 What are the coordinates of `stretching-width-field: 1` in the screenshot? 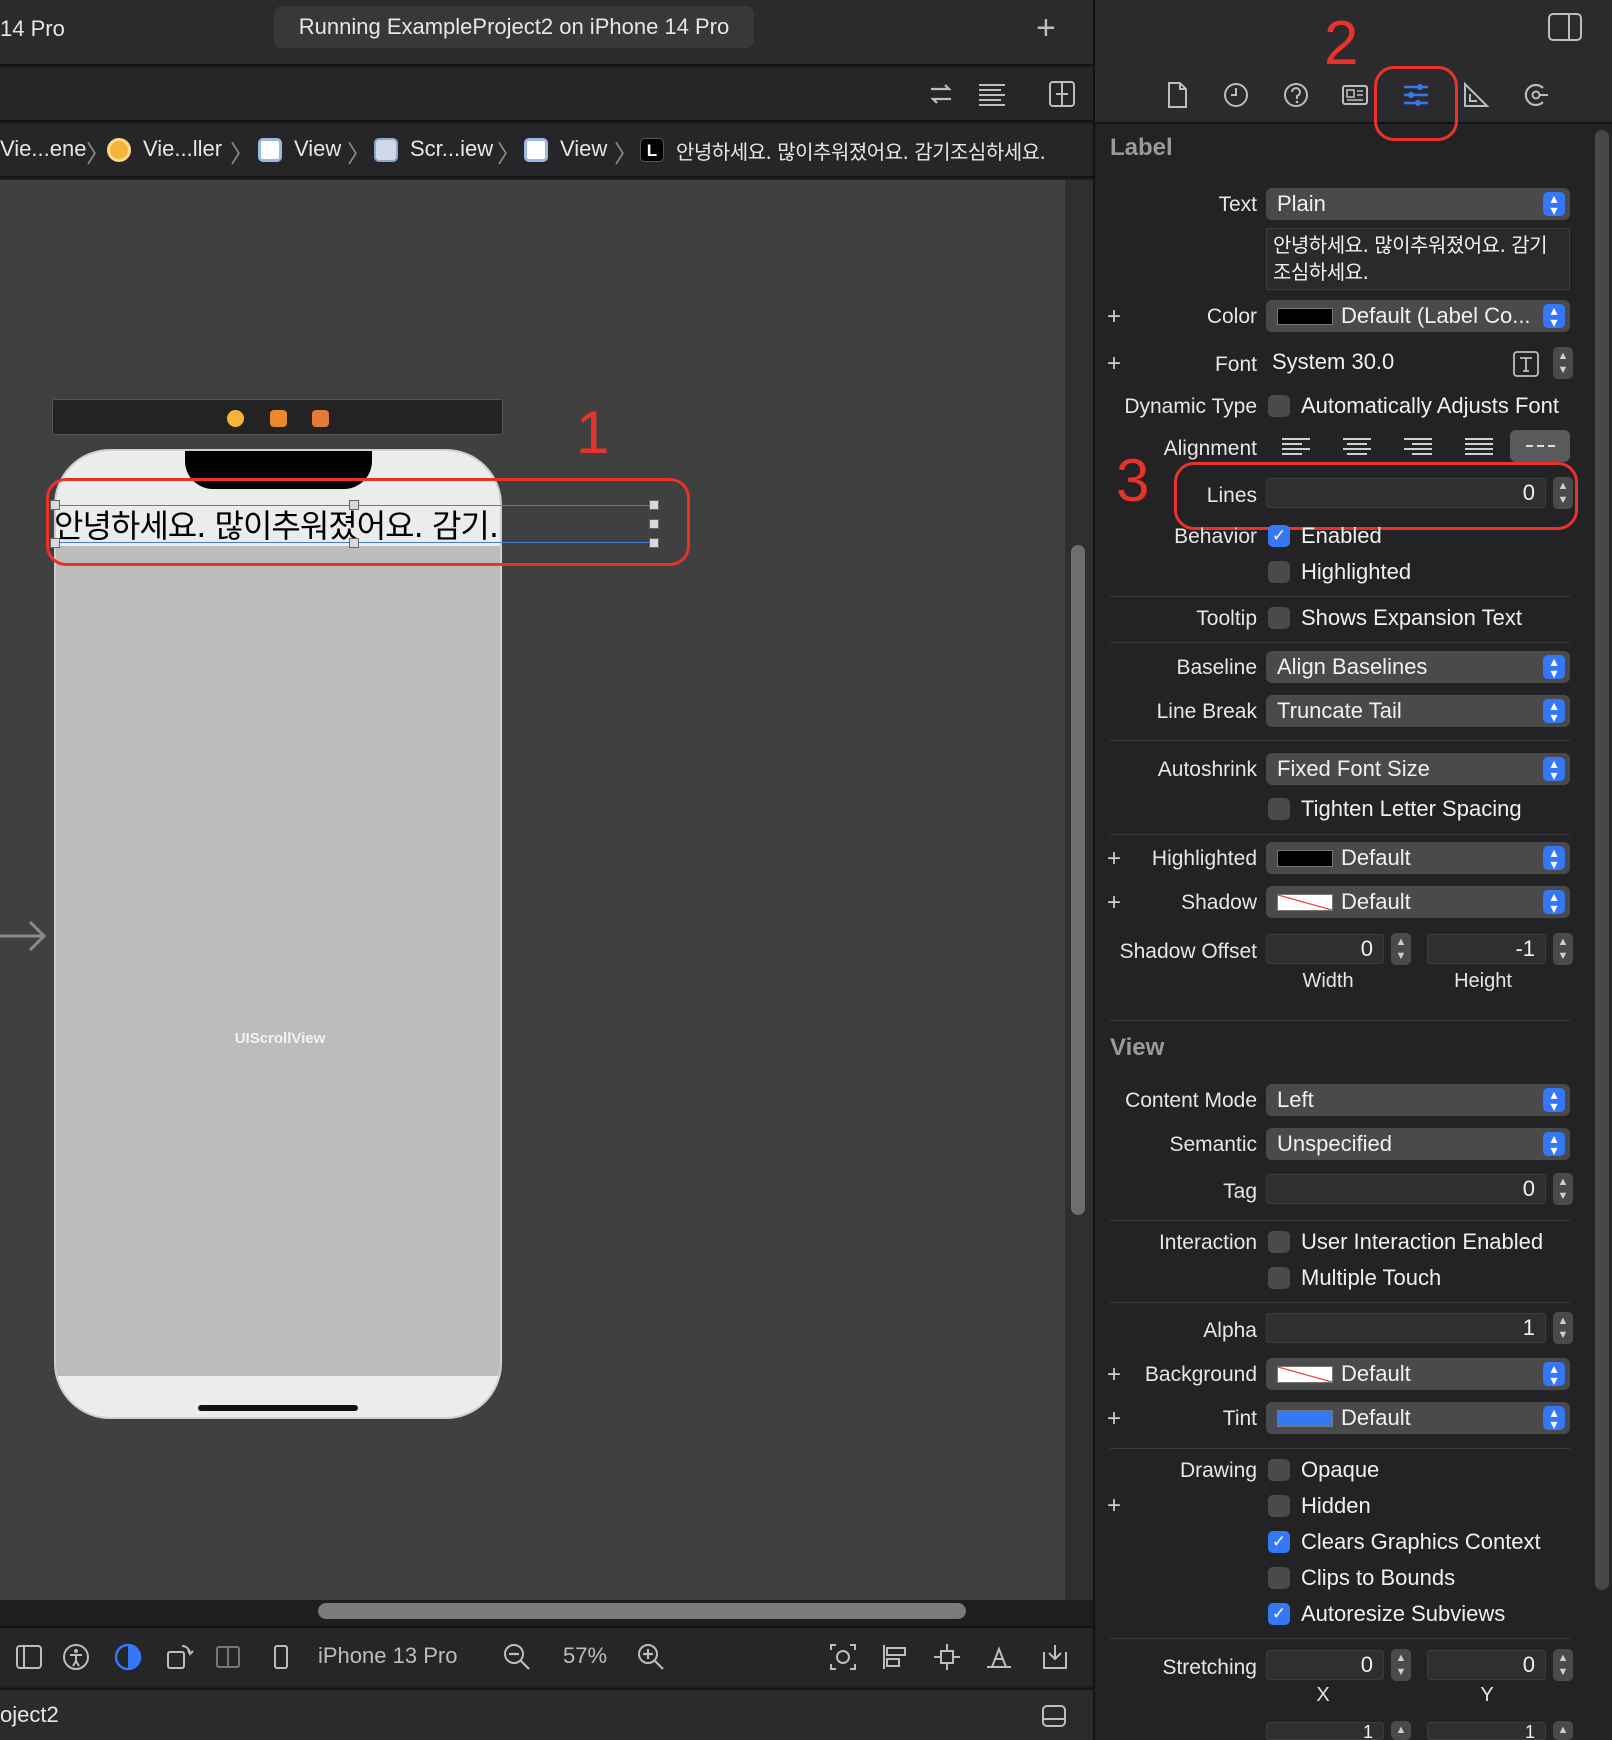 It's located at (1325, 1731).